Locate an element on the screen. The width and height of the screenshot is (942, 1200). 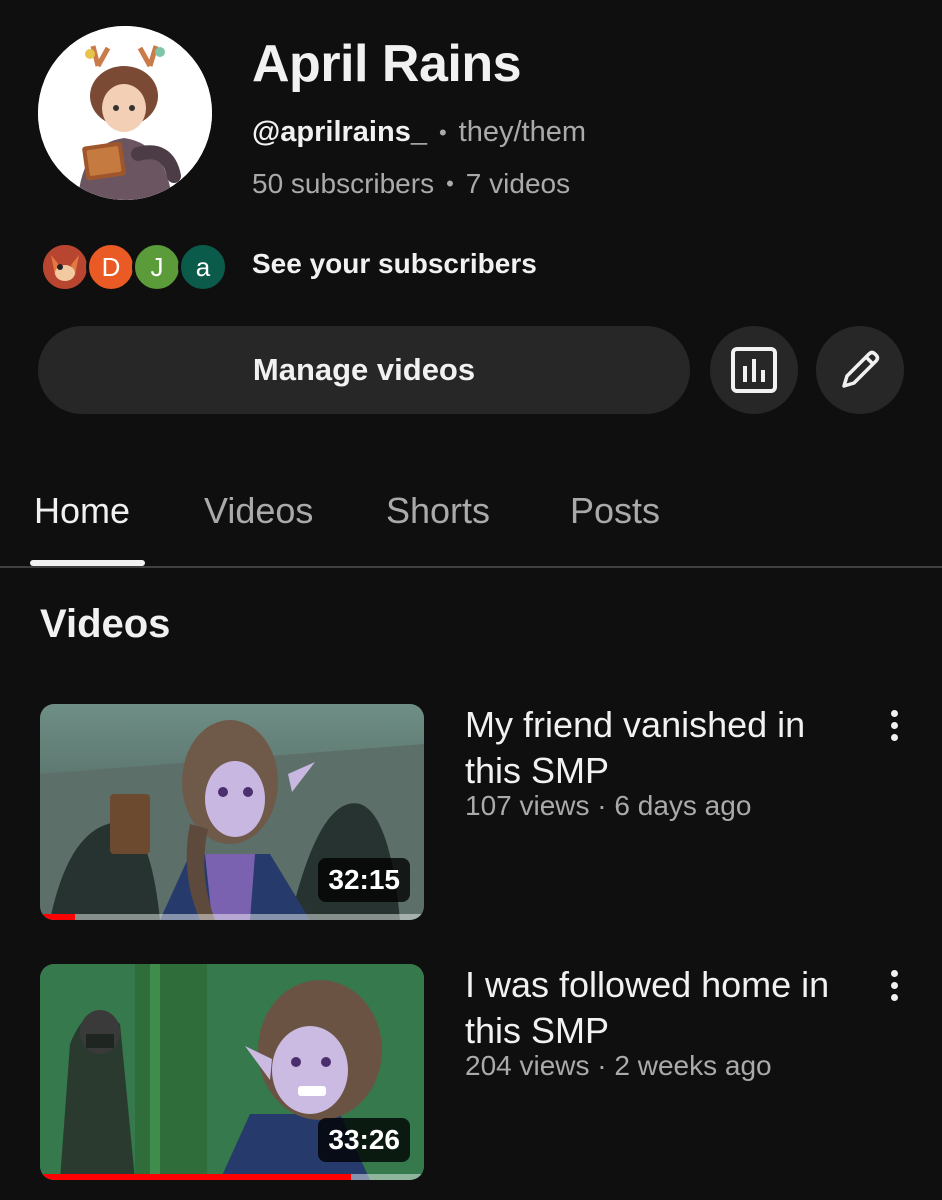
fox-icon is located at coordinates (65, 267).